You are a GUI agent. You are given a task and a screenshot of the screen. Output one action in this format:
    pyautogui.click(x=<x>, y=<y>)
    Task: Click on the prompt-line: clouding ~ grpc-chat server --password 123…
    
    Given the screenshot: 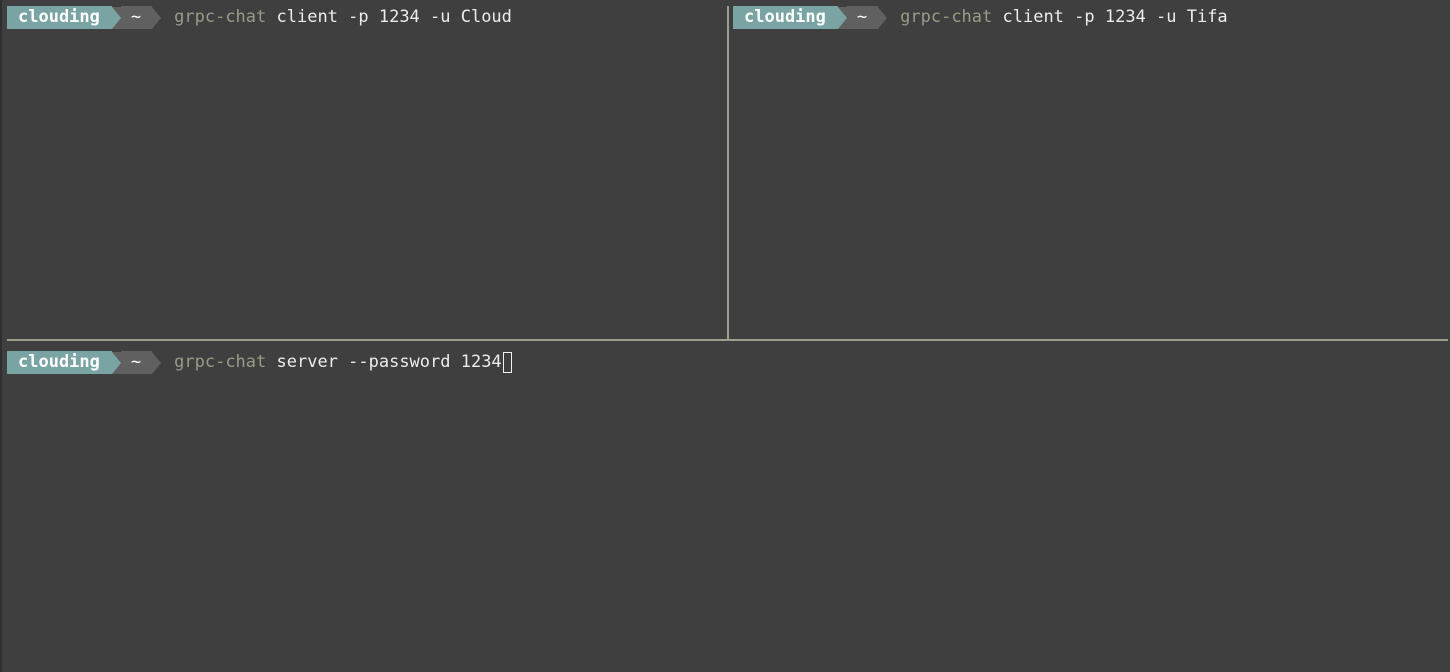 What is the action you would take?
    pyautogui.click(x=728, y=362)
    